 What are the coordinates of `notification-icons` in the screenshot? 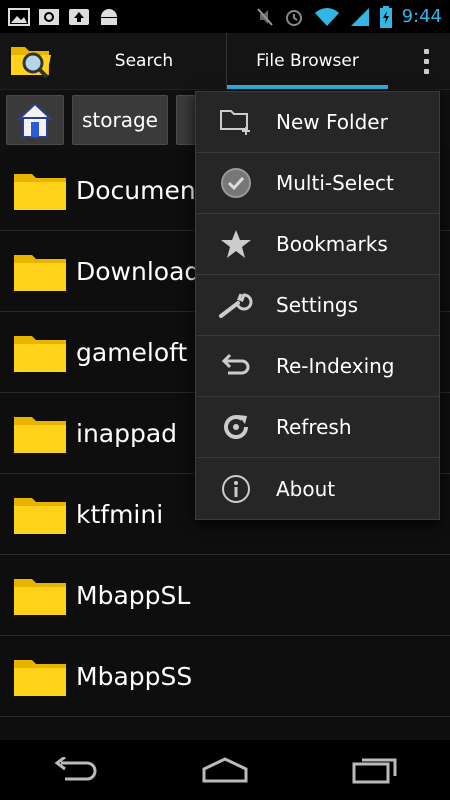 It's located at (64, 17).